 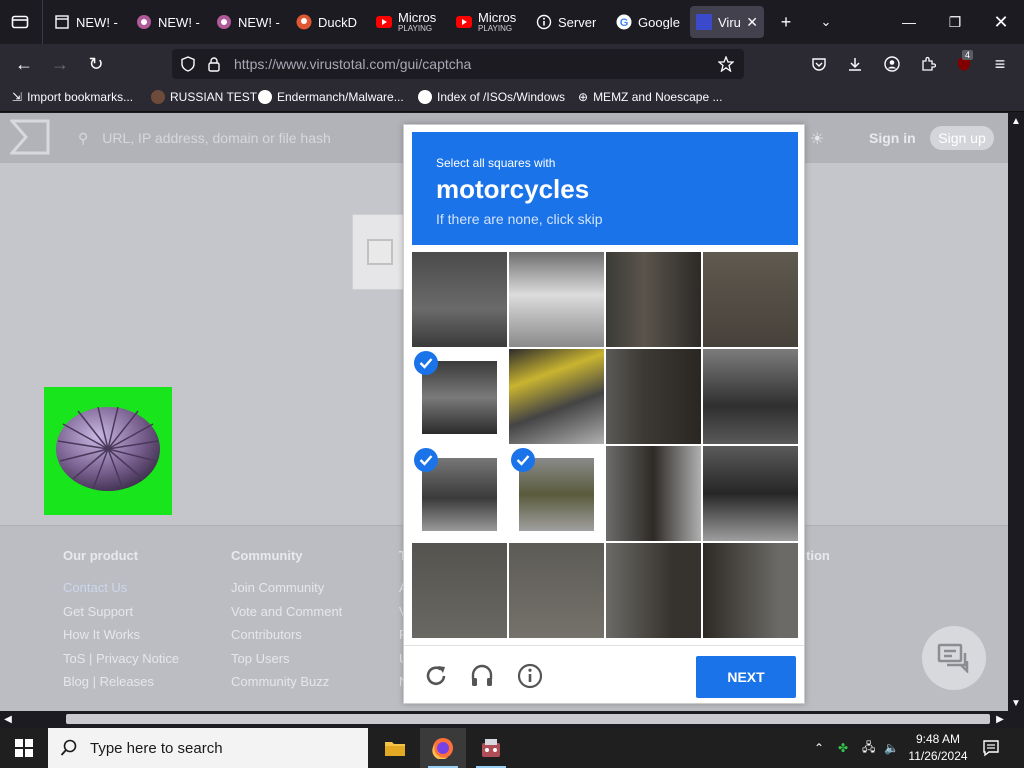 What do you see at coordinates (1000, 719) in the screenshot?
I see `scroll-right-icon: ▶` at bounding box center [1000, 719].